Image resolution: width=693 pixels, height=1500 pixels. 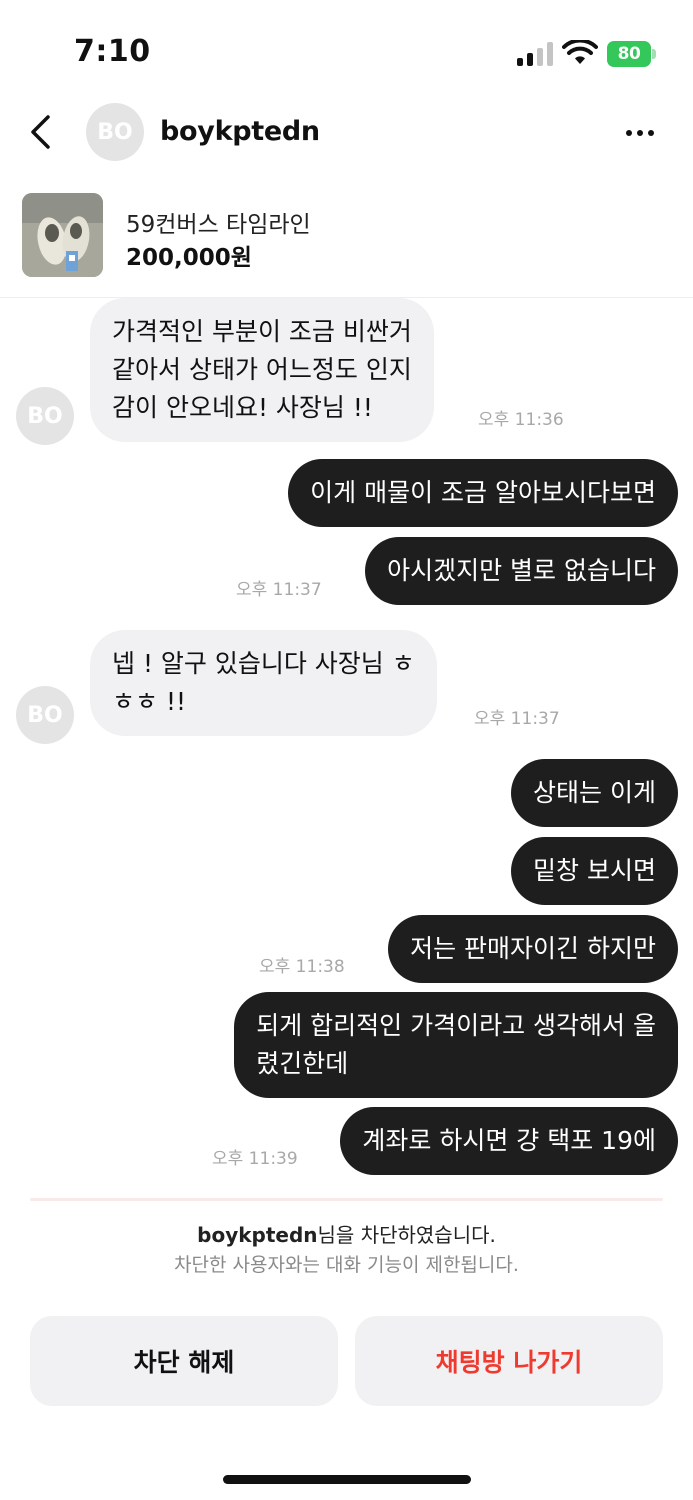 What do you see at coordinates (629, 133) in the screenshot?
I see `more-icon` at bounding box center [629, 133].